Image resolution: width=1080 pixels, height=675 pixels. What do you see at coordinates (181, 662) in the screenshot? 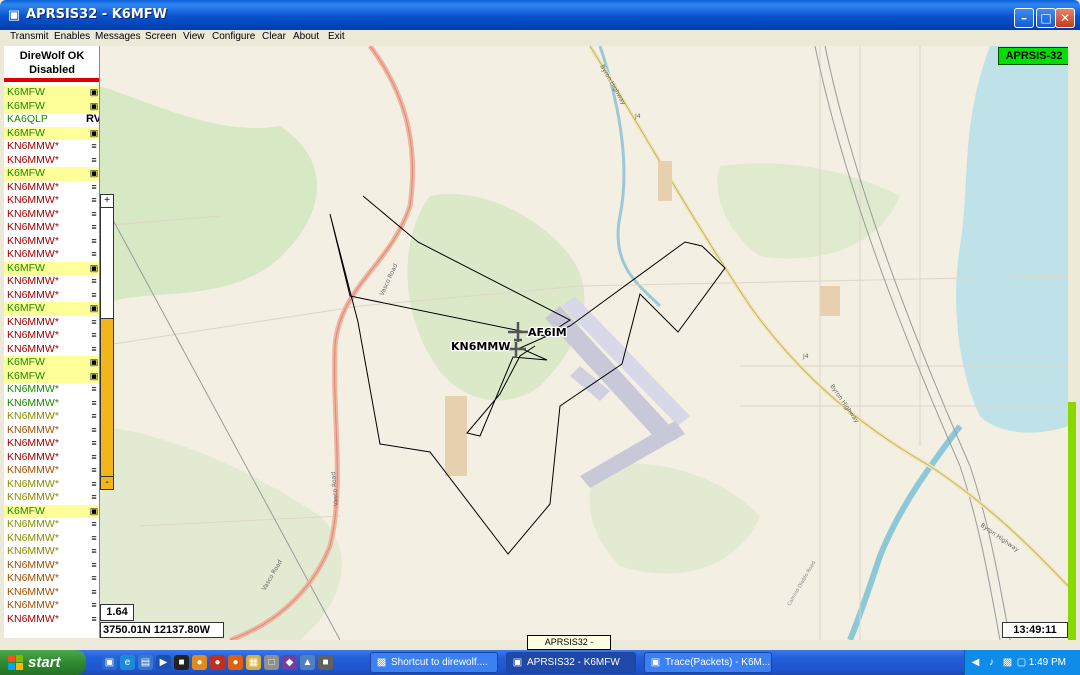
I see `terminal-icon: ■` at bounding box center [181, 662].